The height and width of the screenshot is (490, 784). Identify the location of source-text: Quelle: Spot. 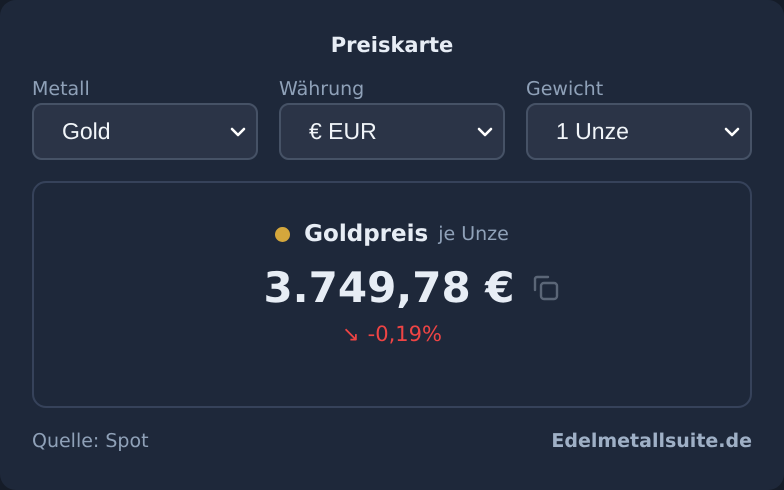
(90, 441).